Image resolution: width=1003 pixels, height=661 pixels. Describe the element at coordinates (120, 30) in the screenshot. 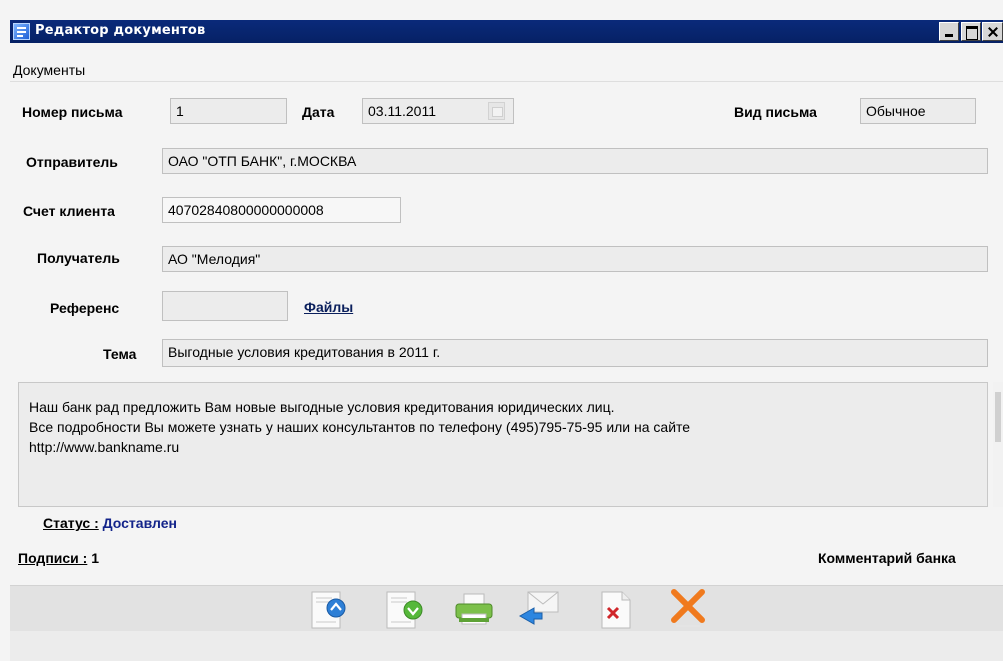

I see `window-title: Редактор документов` at that location.